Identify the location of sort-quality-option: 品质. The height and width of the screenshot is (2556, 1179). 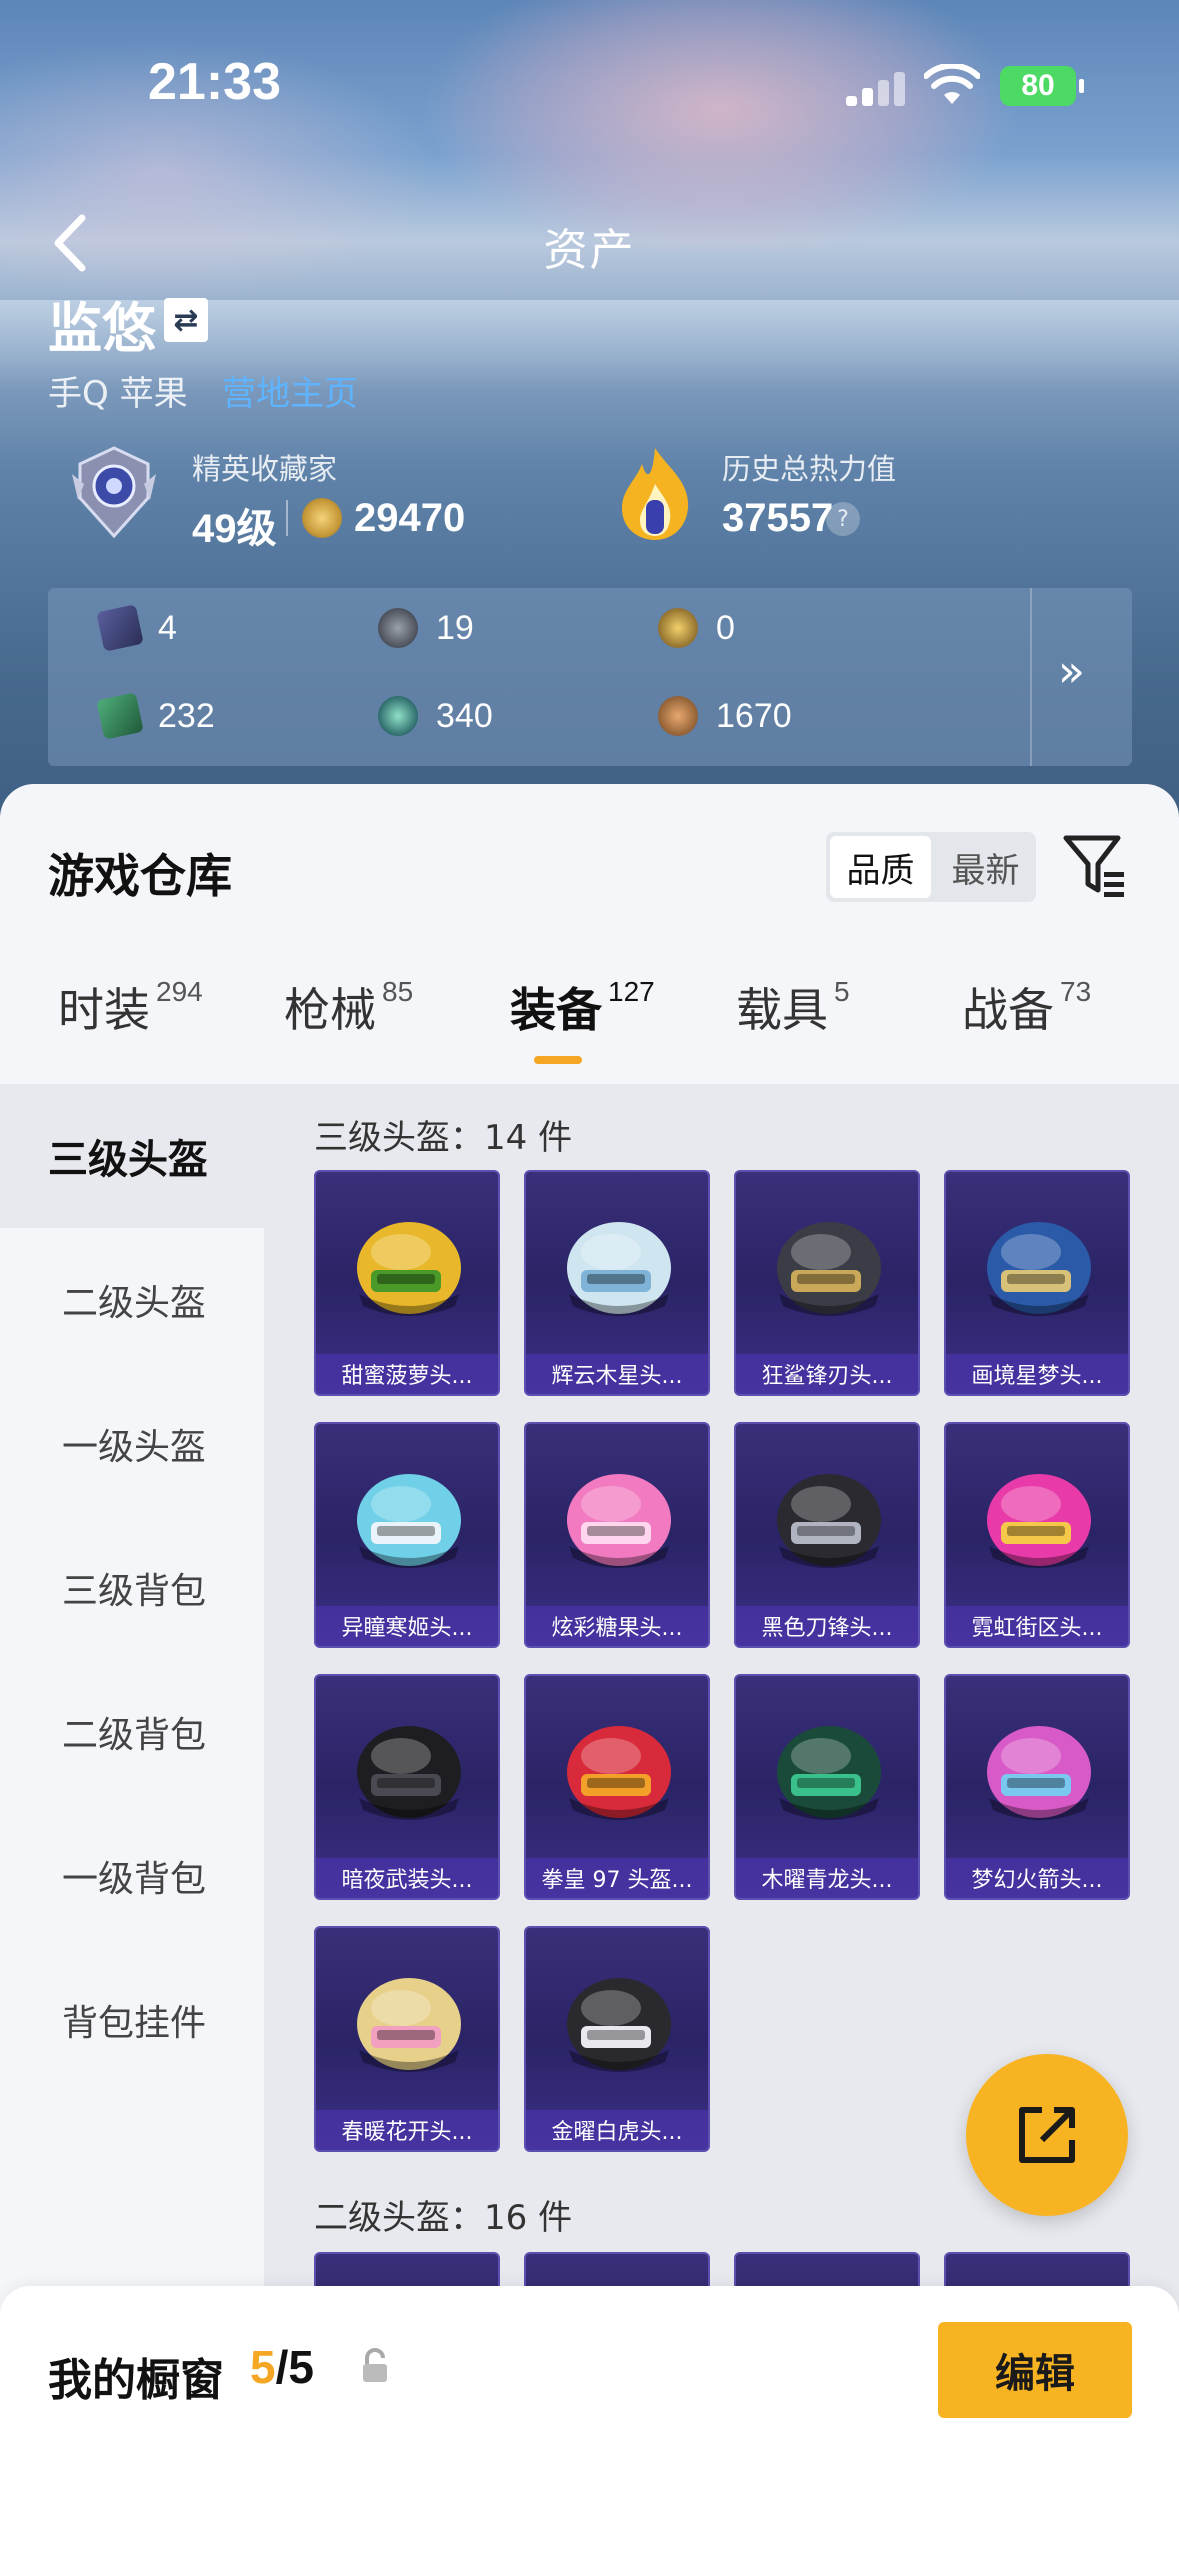
(880, 867).